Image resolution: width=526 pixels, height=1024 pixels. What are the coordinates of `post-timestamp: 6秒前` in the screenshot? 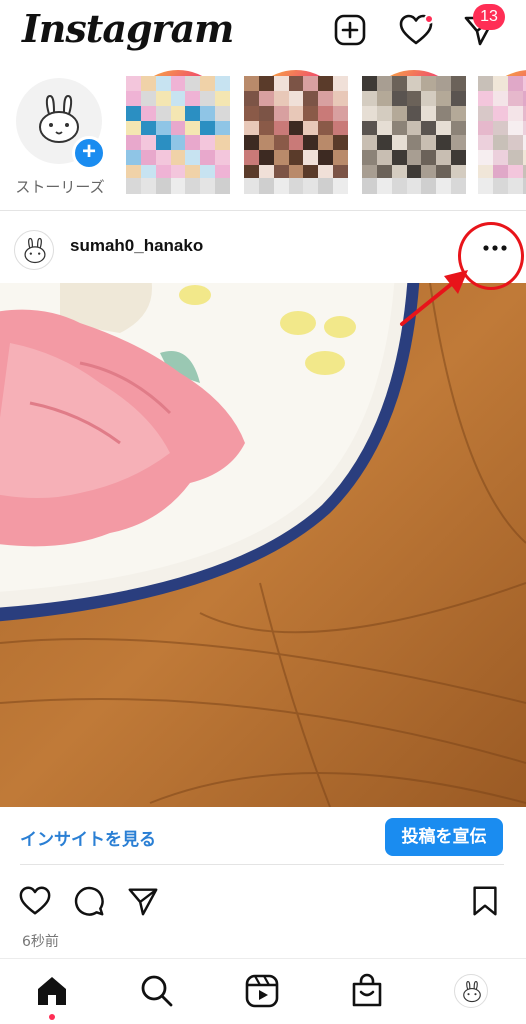 It's located at (40, 942).